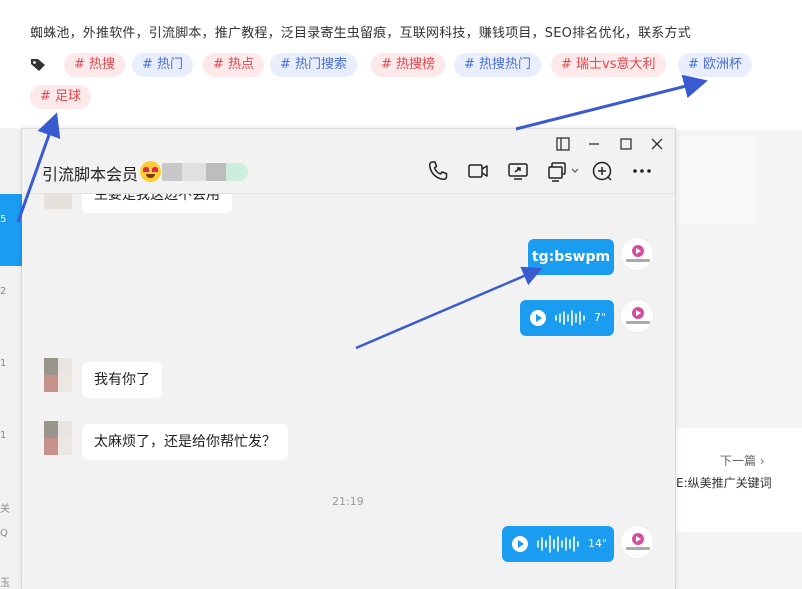 The image size is (802, 589). I want to click on heart-eyes-emoji-icon, so click(150, 171).